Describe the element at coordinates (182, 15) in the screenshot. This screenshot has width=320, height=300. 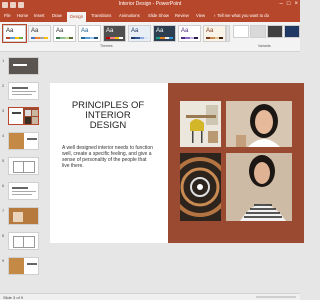
I see `tab-review: Review` at that location.